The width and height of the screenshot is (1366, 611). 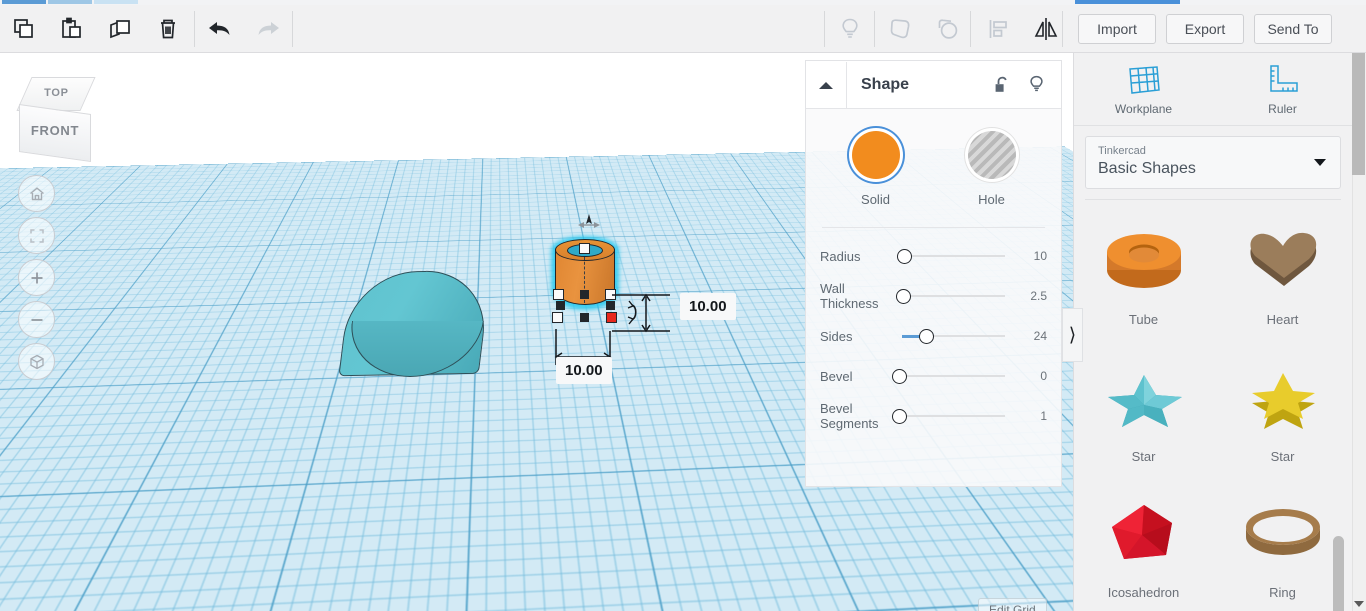 I want to click on dimension-width-label: 10.00, so click(x=584, y=370).